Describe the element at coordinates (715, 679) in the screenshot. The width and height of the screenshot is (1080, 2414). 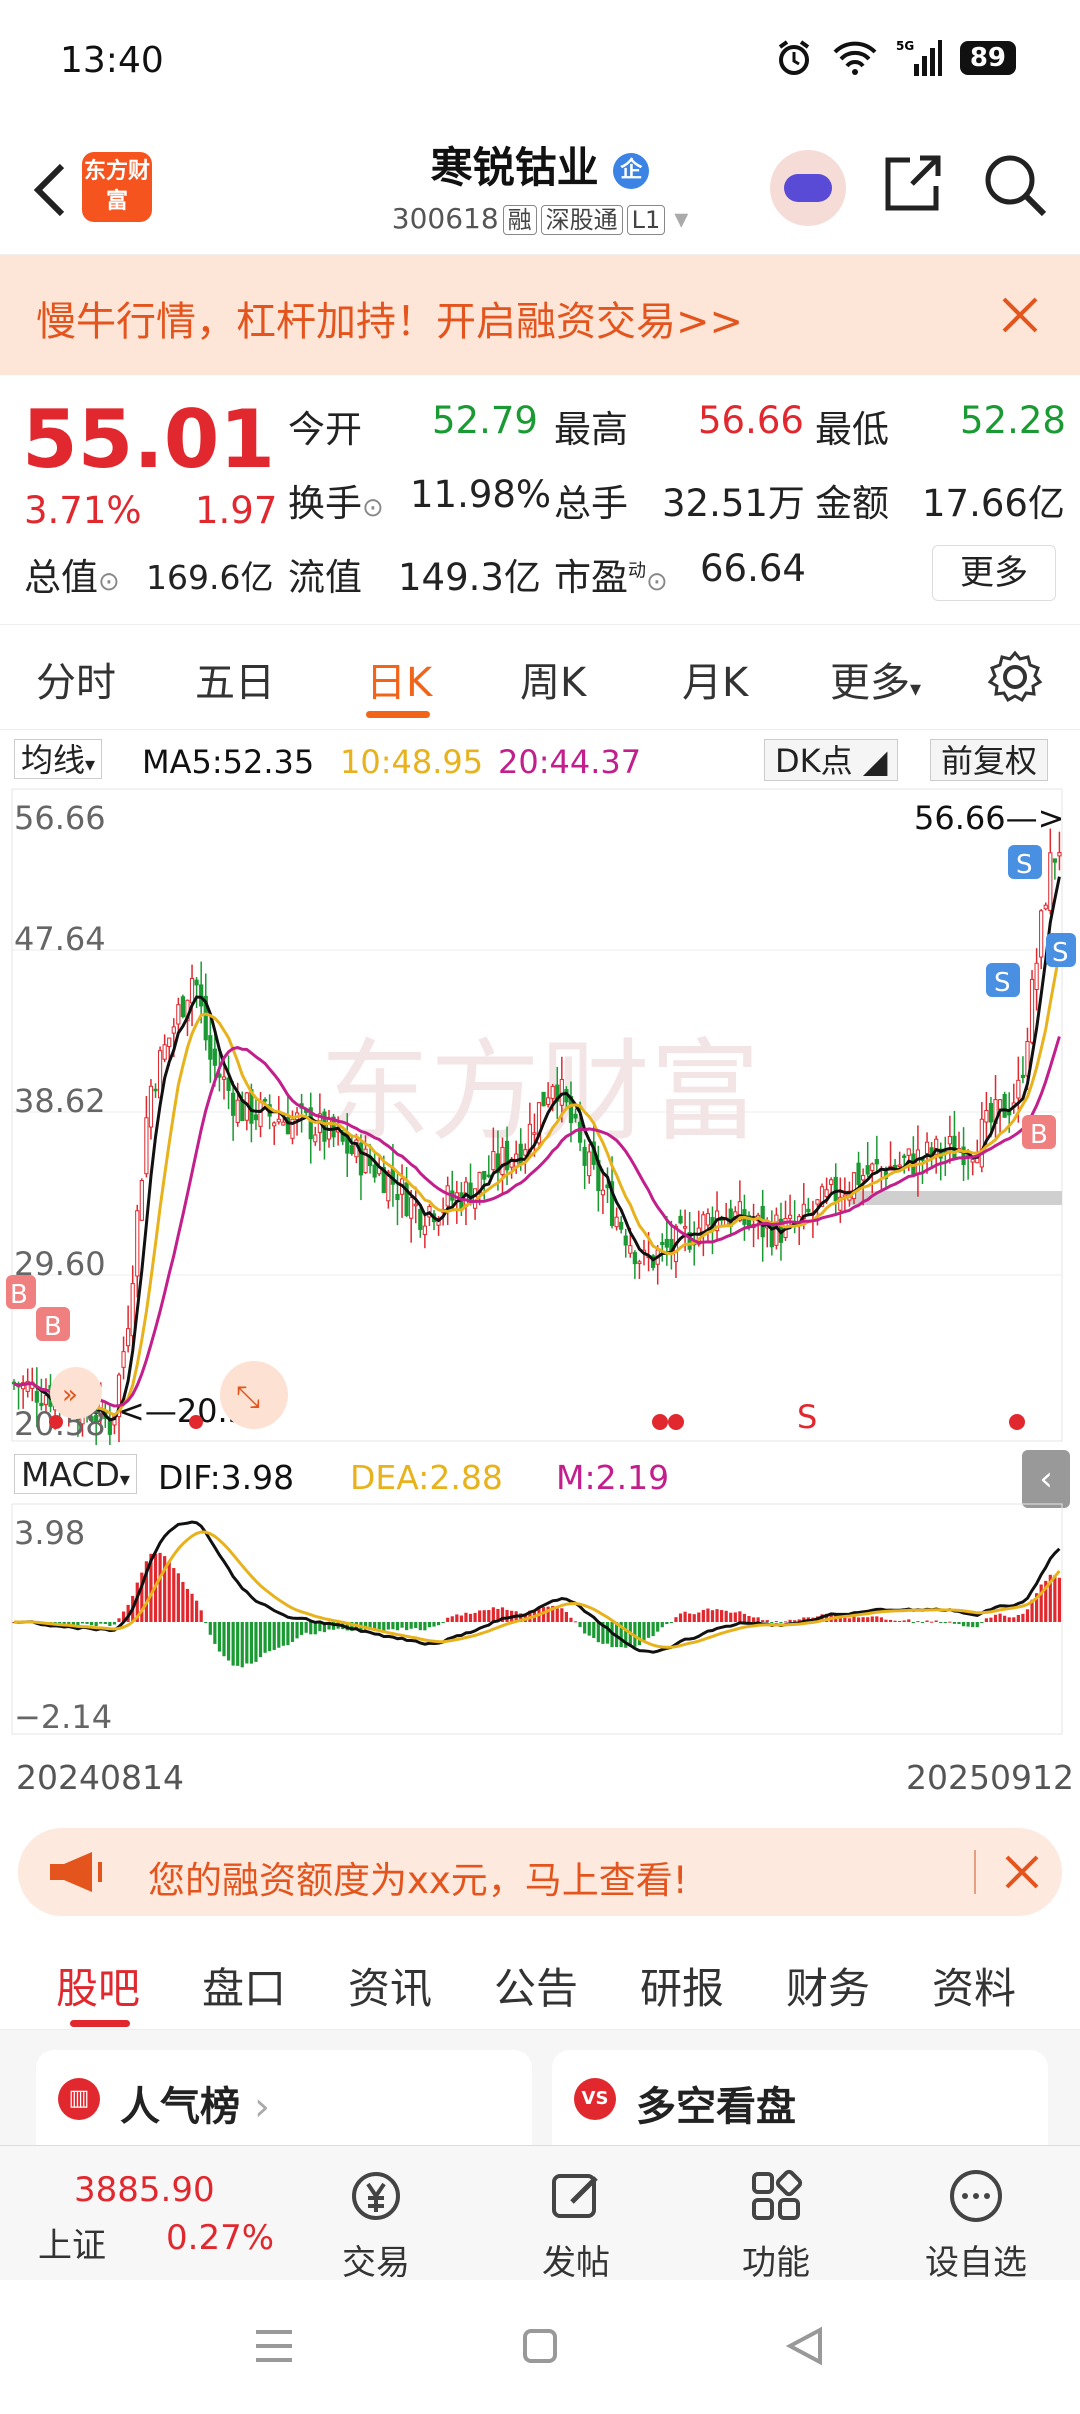
I see `tab-monthly-k: 月K` at that location.